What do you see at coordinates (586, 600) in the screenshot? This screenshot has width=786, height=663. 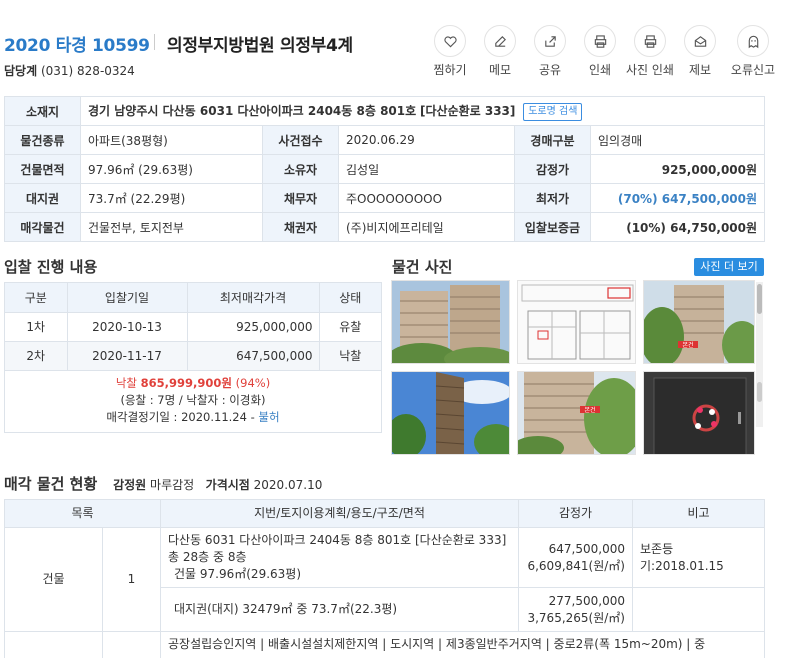 I see `land-price: 277,500,000` at bounding box center [586, 600].